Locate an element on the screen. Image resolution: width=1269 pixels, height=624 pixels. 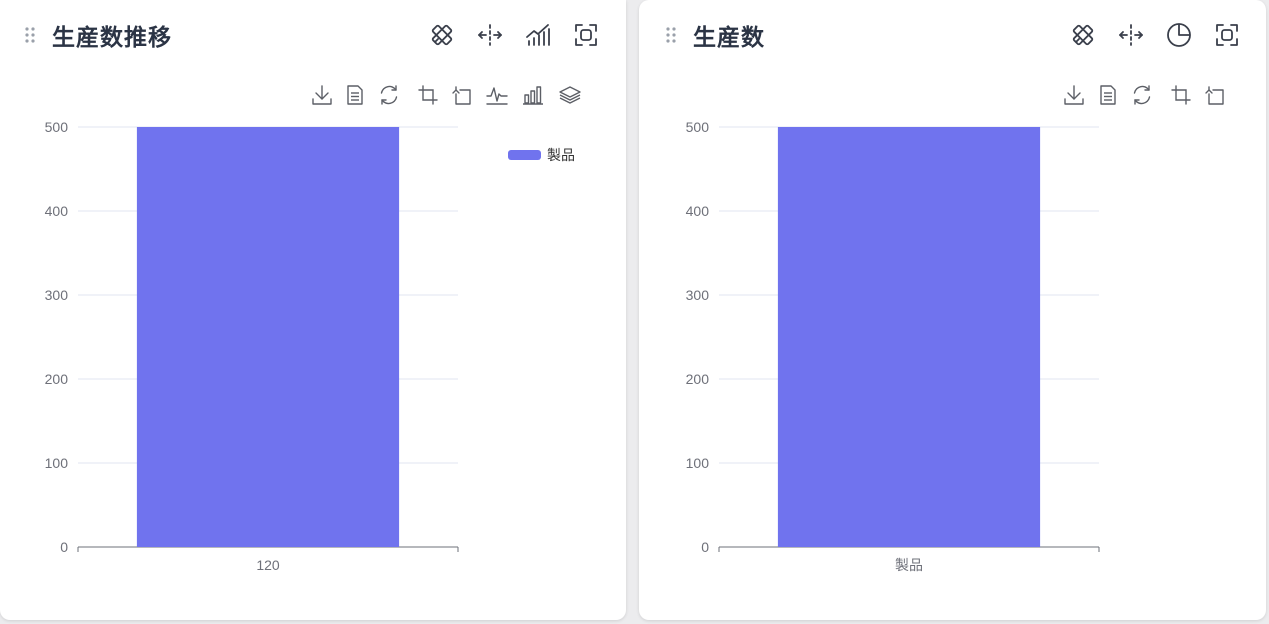
x-tick-label: 120 is located at coordinates (268, 565).